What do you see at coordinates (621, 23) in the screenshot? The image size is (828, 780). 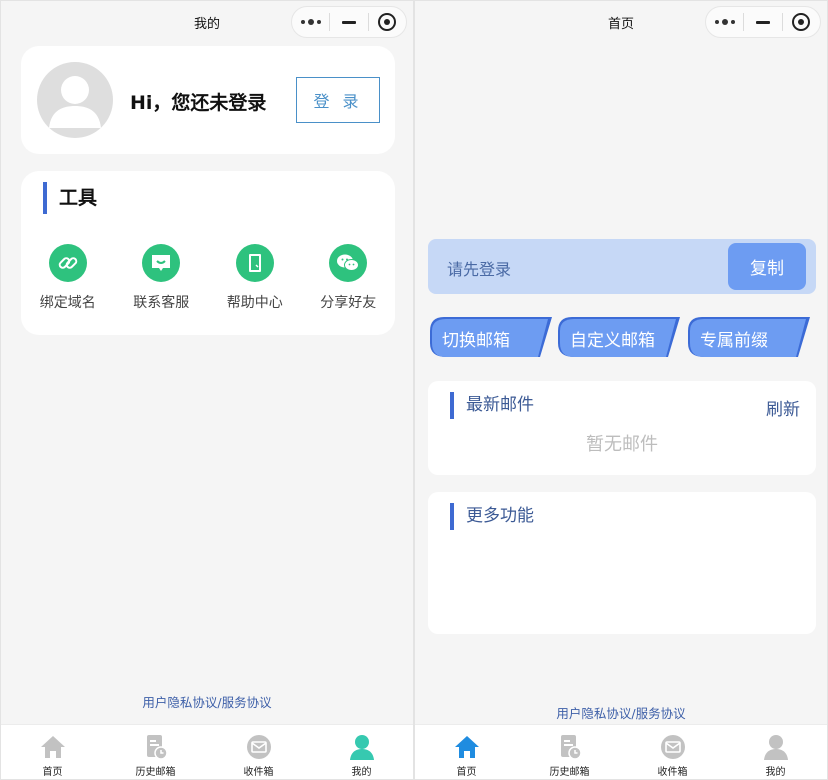 I see `nav-bar: 首页` at bounding box center [621, 23].